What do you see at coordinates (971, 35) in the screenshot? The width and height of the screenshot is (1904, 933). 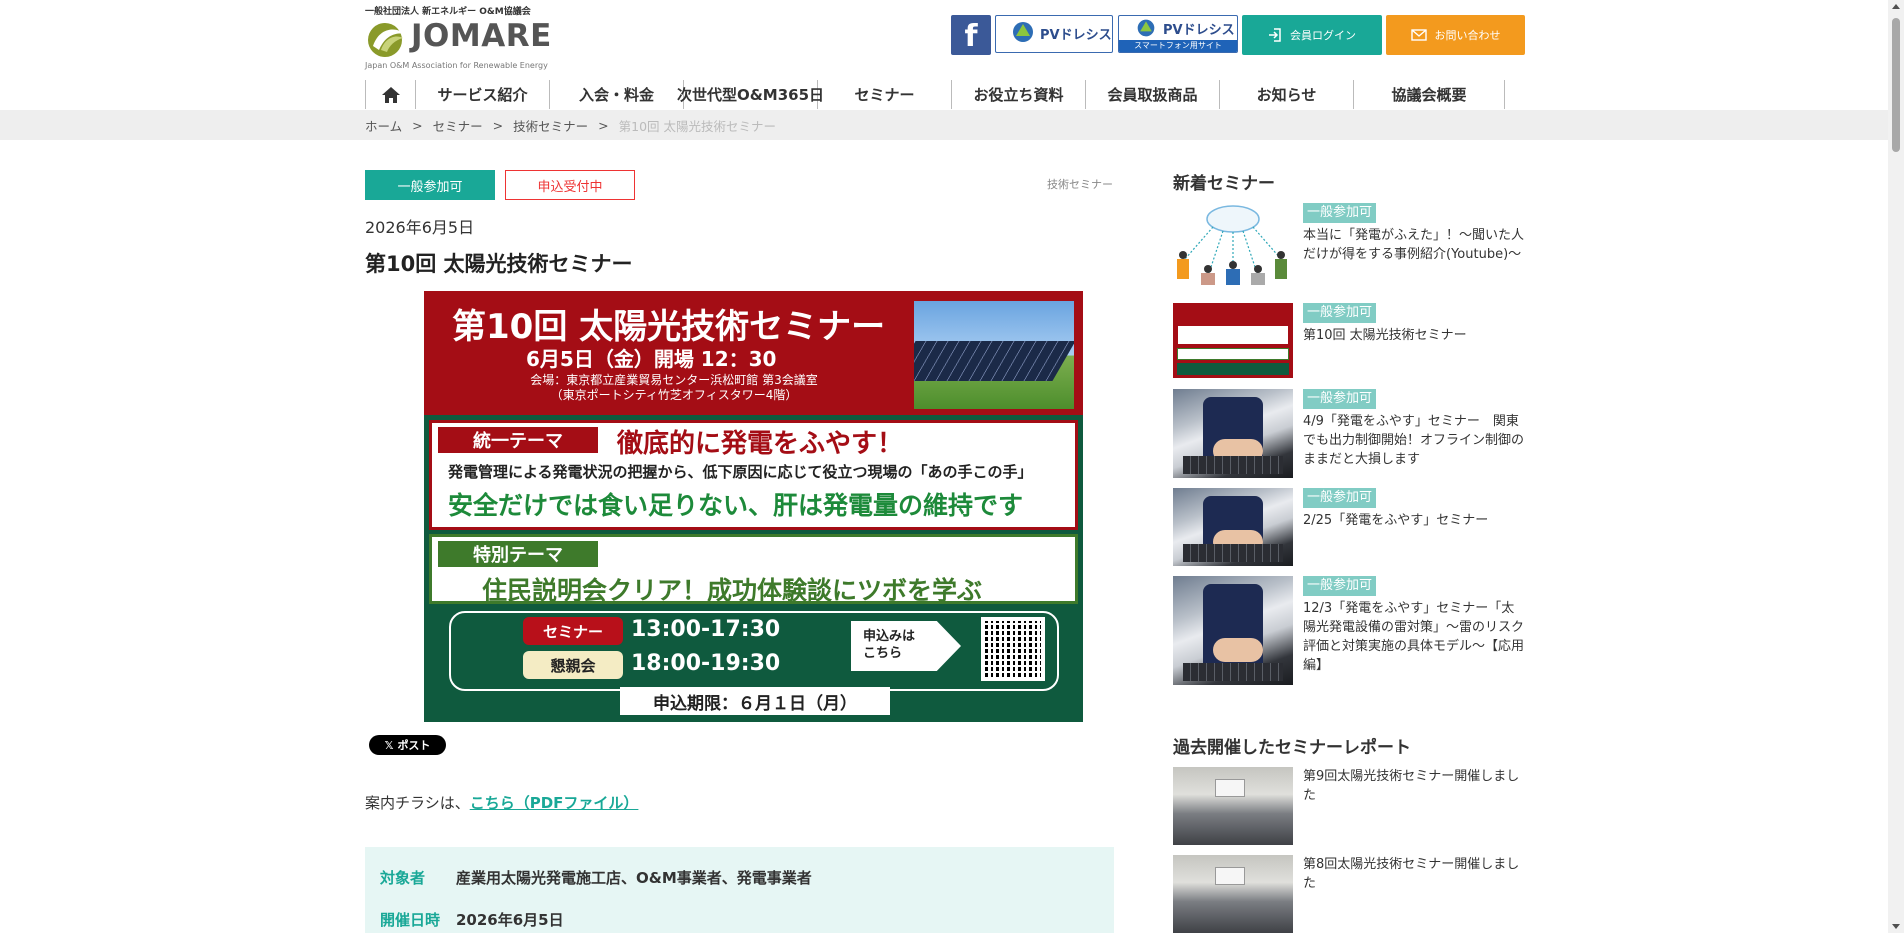 I see `facebook-icon: f` at bounding box center [971, 35].